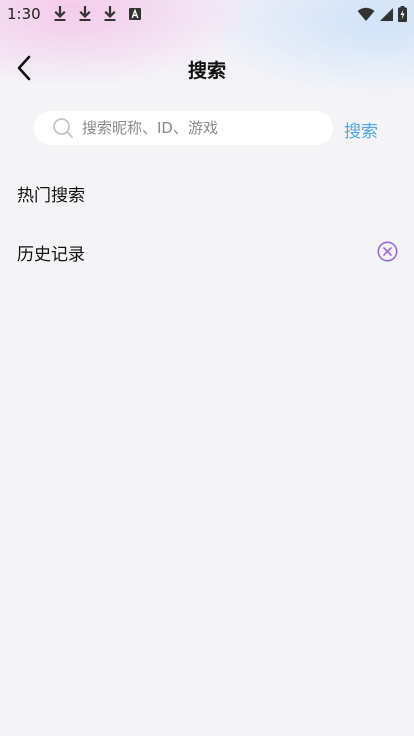 Image resolution: width=414 pixels, height=736 pixels. I want to click on search-history-title: 历史记录, so click(51, 255).